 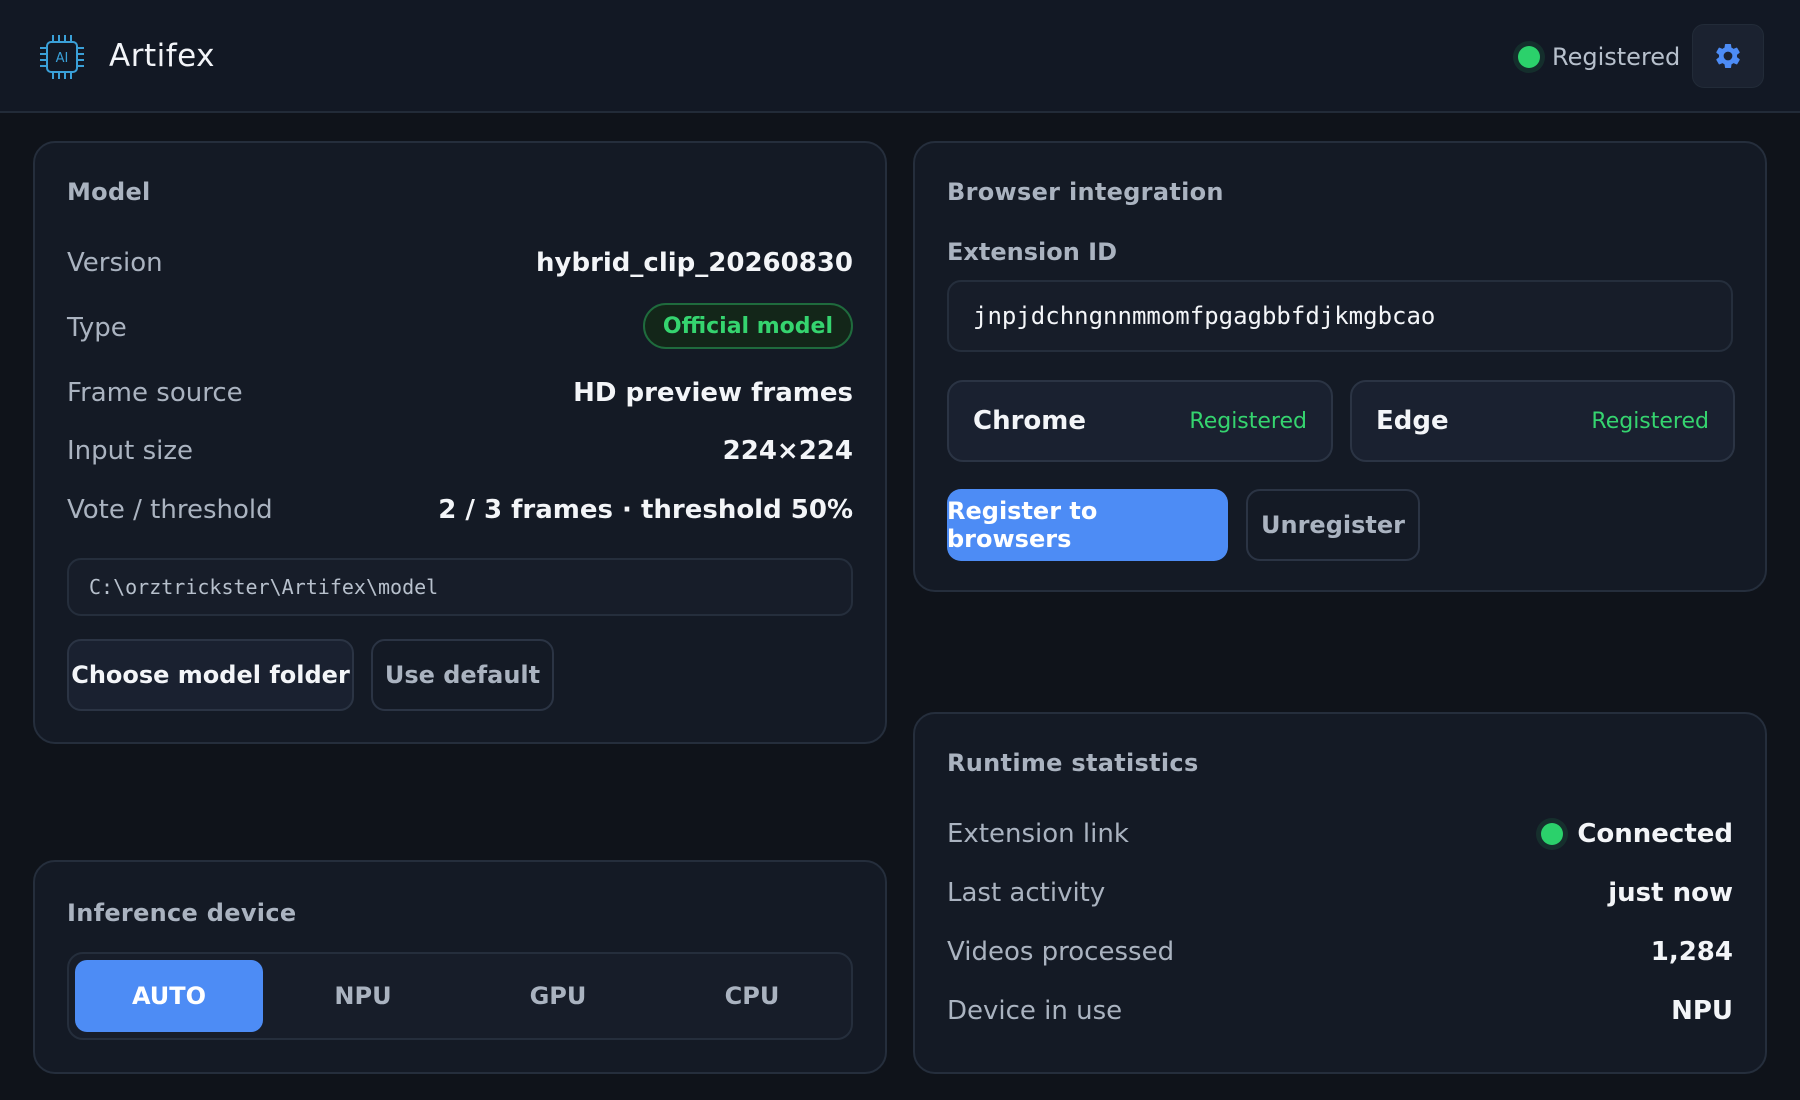 I want to click on gear-icon, so click(x=1728, y=56).